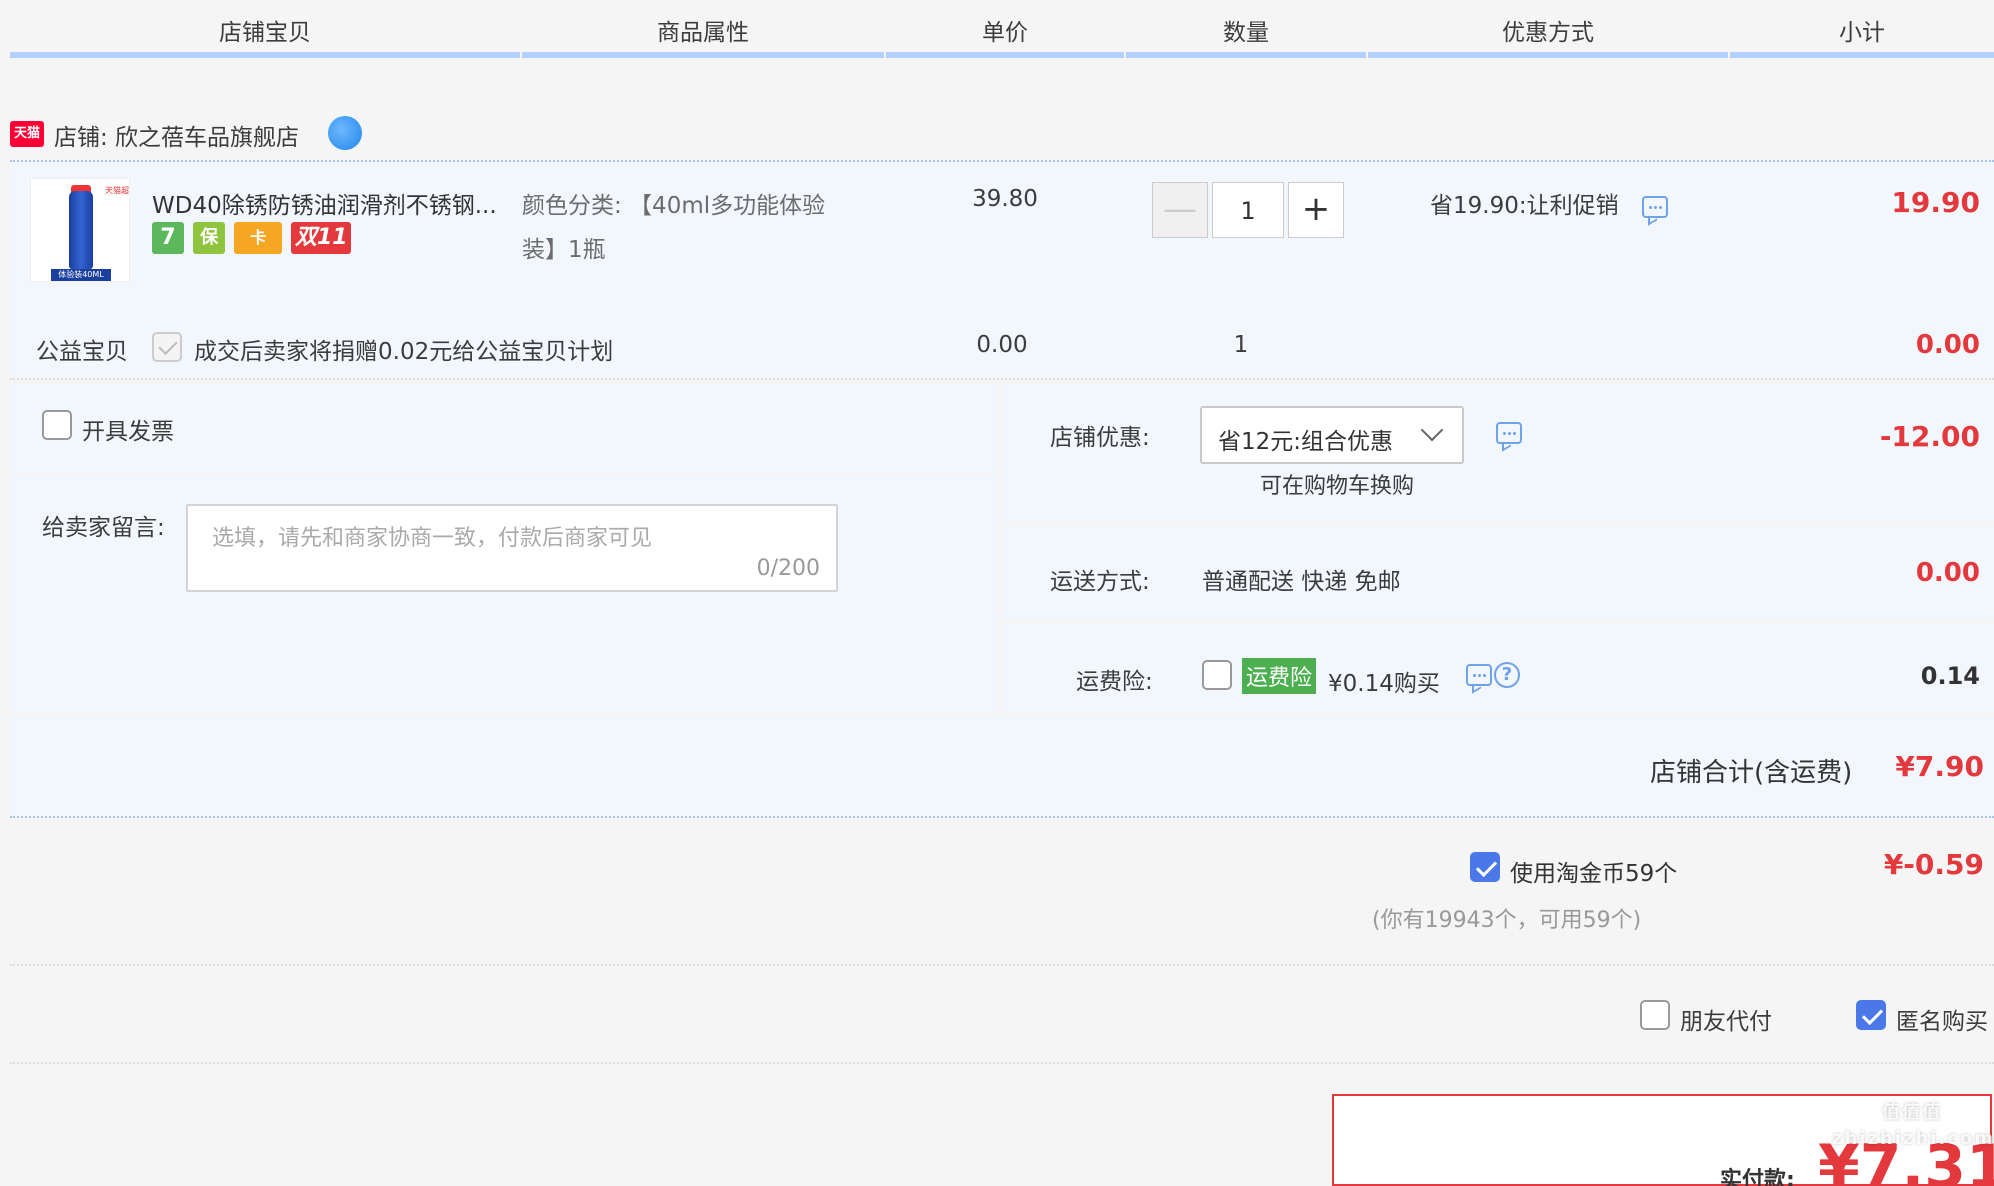 The image size is (1994, 1186). What do you see at coordinates (404, 352) in the screenshot?
I see `charity-text: 成交后卖家将捐赠0.02元给公益宝贝计划` at bounding box center [404, 352].